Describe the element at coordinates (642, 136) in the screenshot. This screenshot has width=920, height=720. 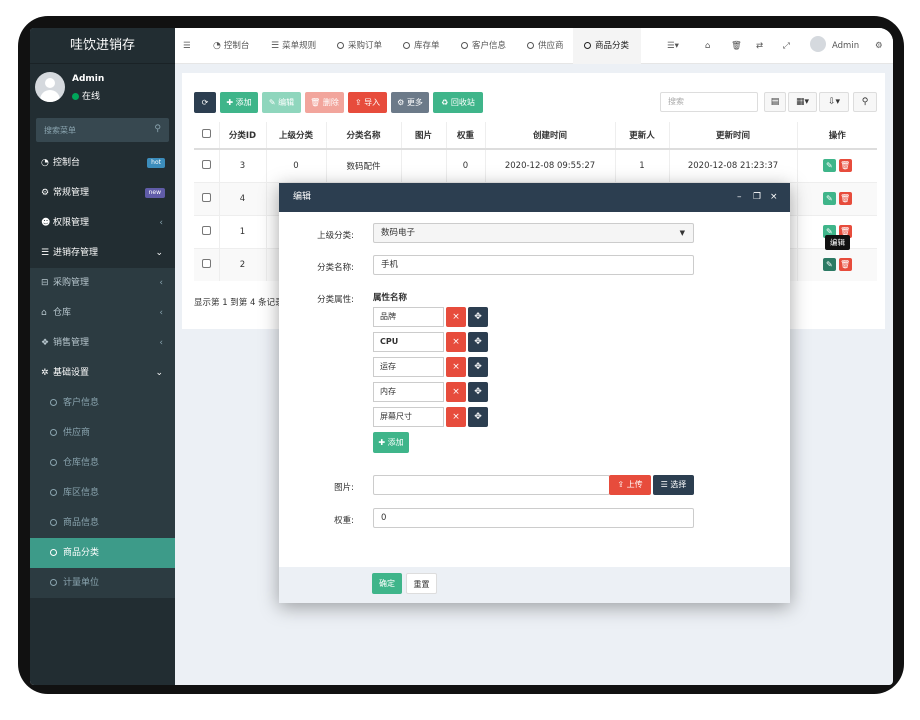
I see `column-header: 更新人` at that location.